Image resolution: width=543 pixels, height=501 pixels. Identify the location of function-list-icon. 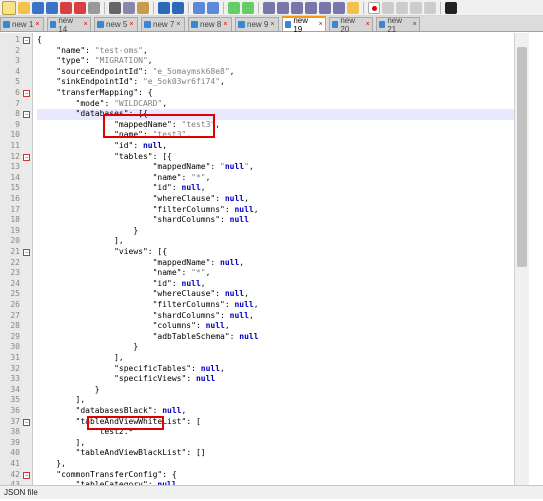
(339, 7).